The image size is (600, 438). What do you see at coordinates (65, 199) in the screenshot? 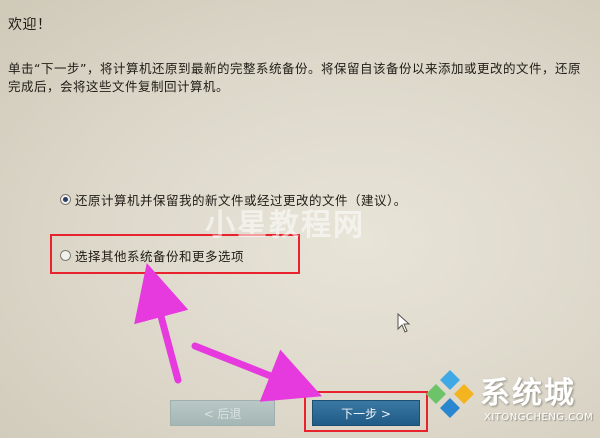
I see `radio-selected-icon` at bounding box center [65, 199].